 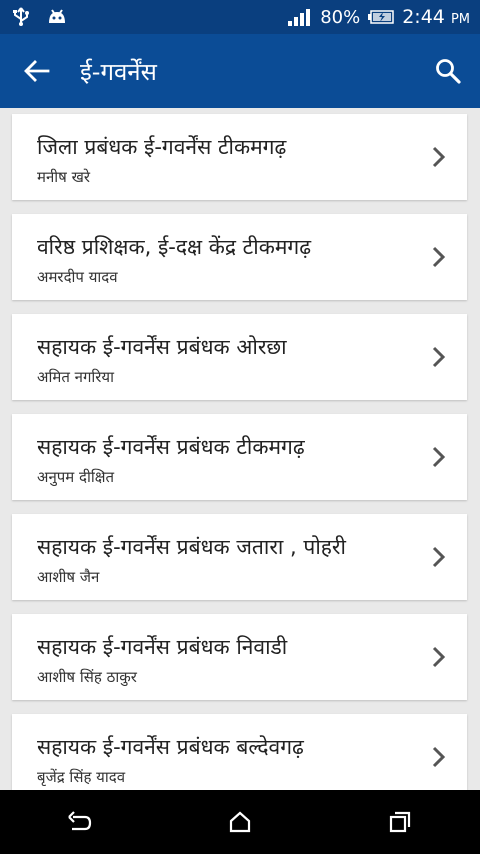 I want to click on list-item-subtitle: आशीष सिंह ठाकुर, so click(x=87, y=677).